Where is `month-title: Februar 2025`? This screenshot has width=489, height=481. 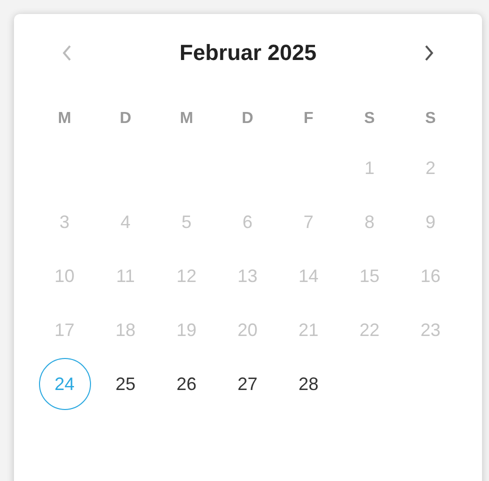 month-title: Februar 2025 is located at coordinates (248, 53).